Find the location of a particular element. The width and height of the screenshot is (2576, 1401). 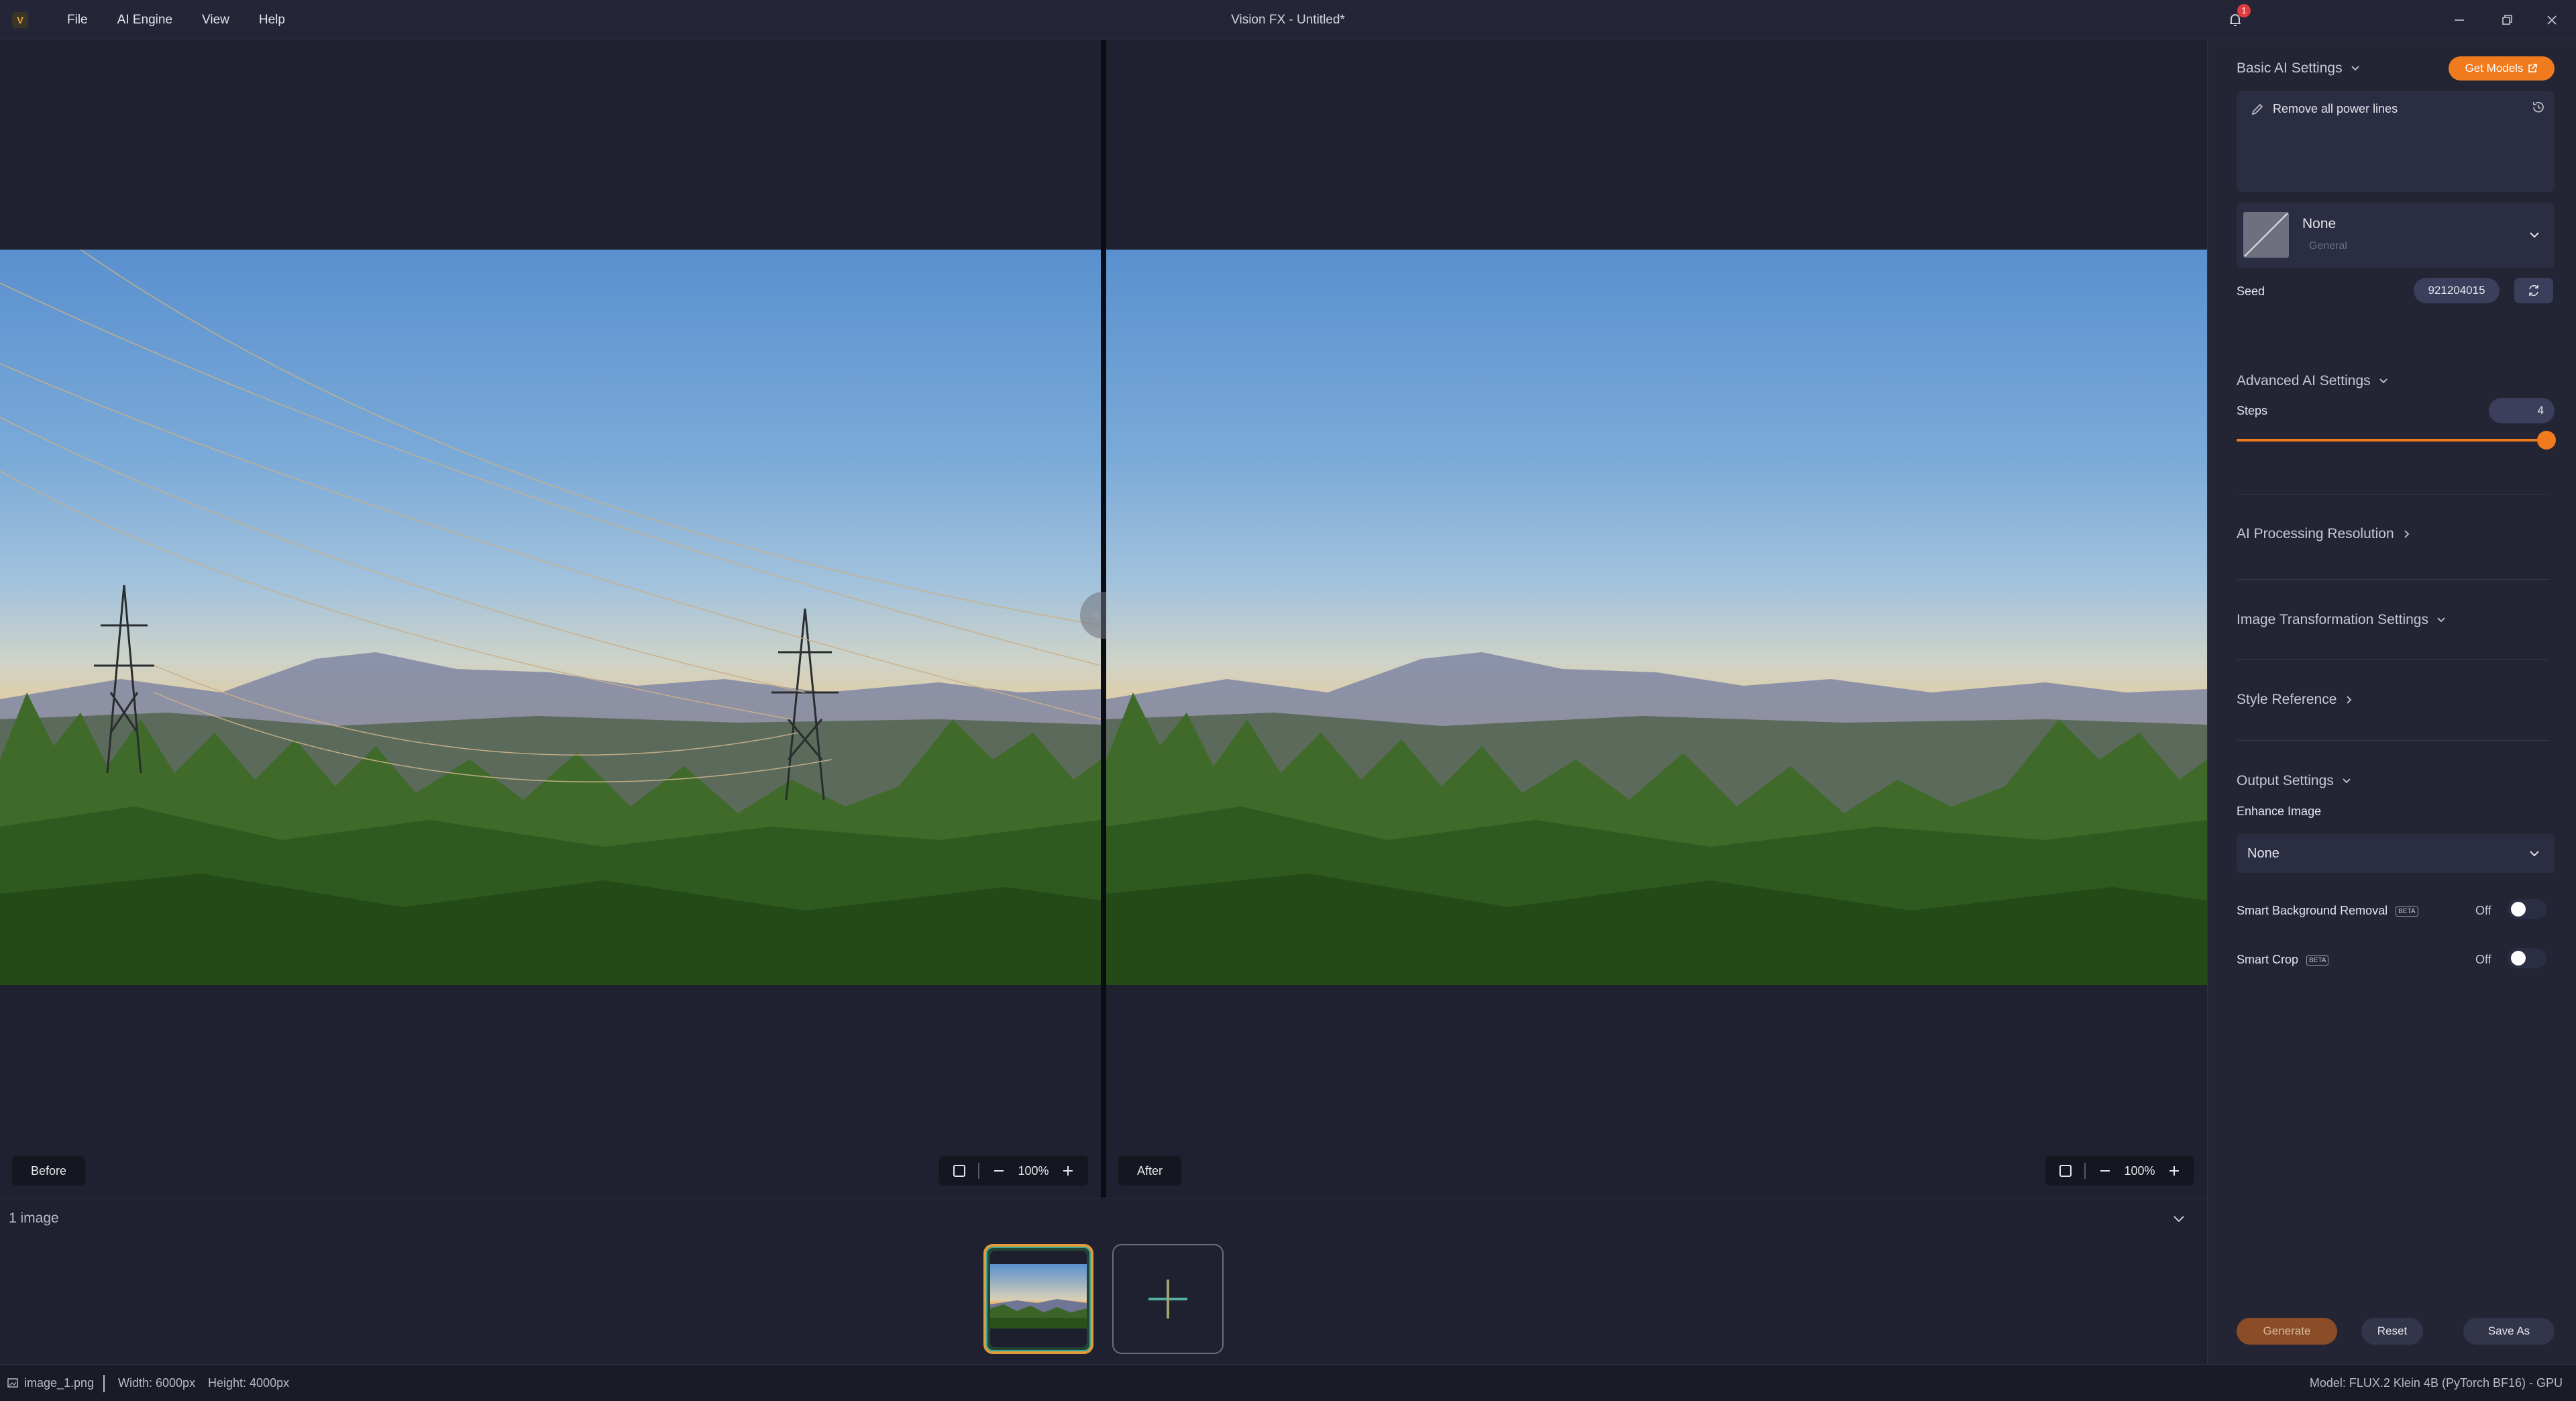

reset-button: Reset is located at coordinates (2392, 1331).